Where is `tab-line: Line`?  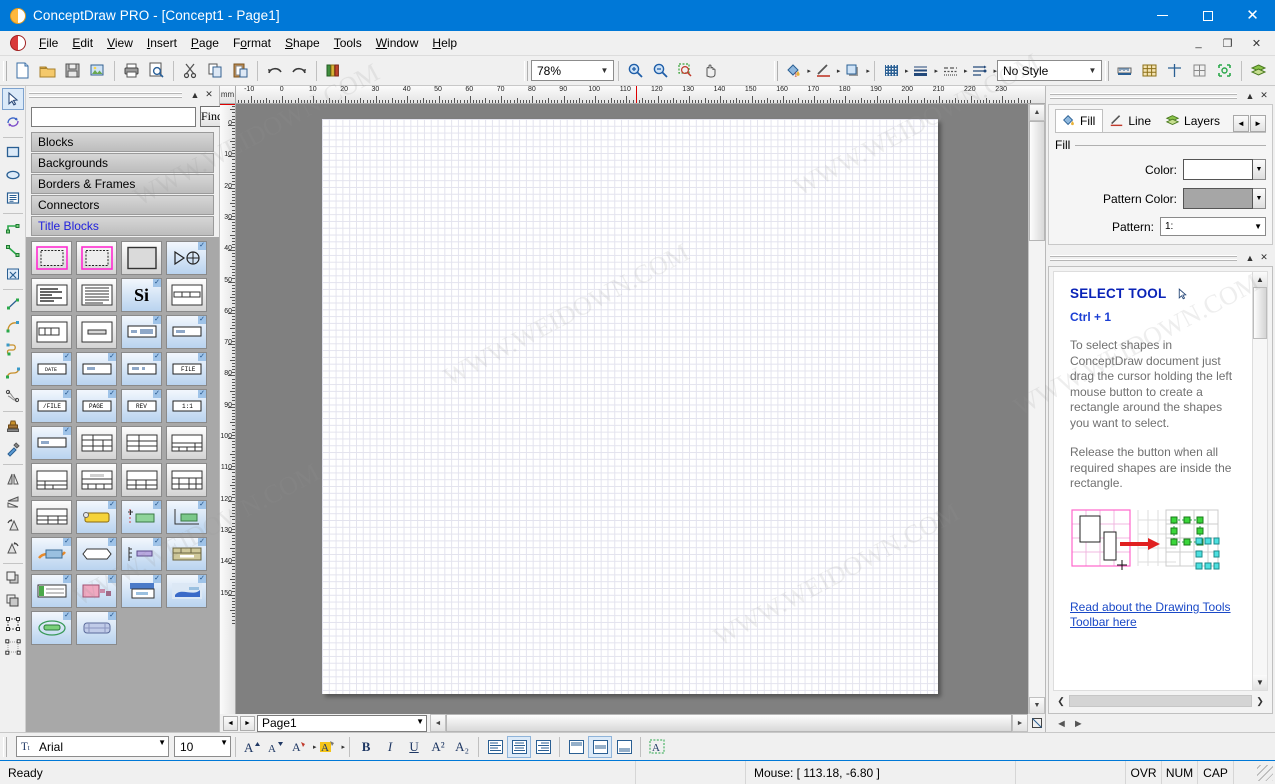 tab-line: Line is located at coordinates (1131, 120).